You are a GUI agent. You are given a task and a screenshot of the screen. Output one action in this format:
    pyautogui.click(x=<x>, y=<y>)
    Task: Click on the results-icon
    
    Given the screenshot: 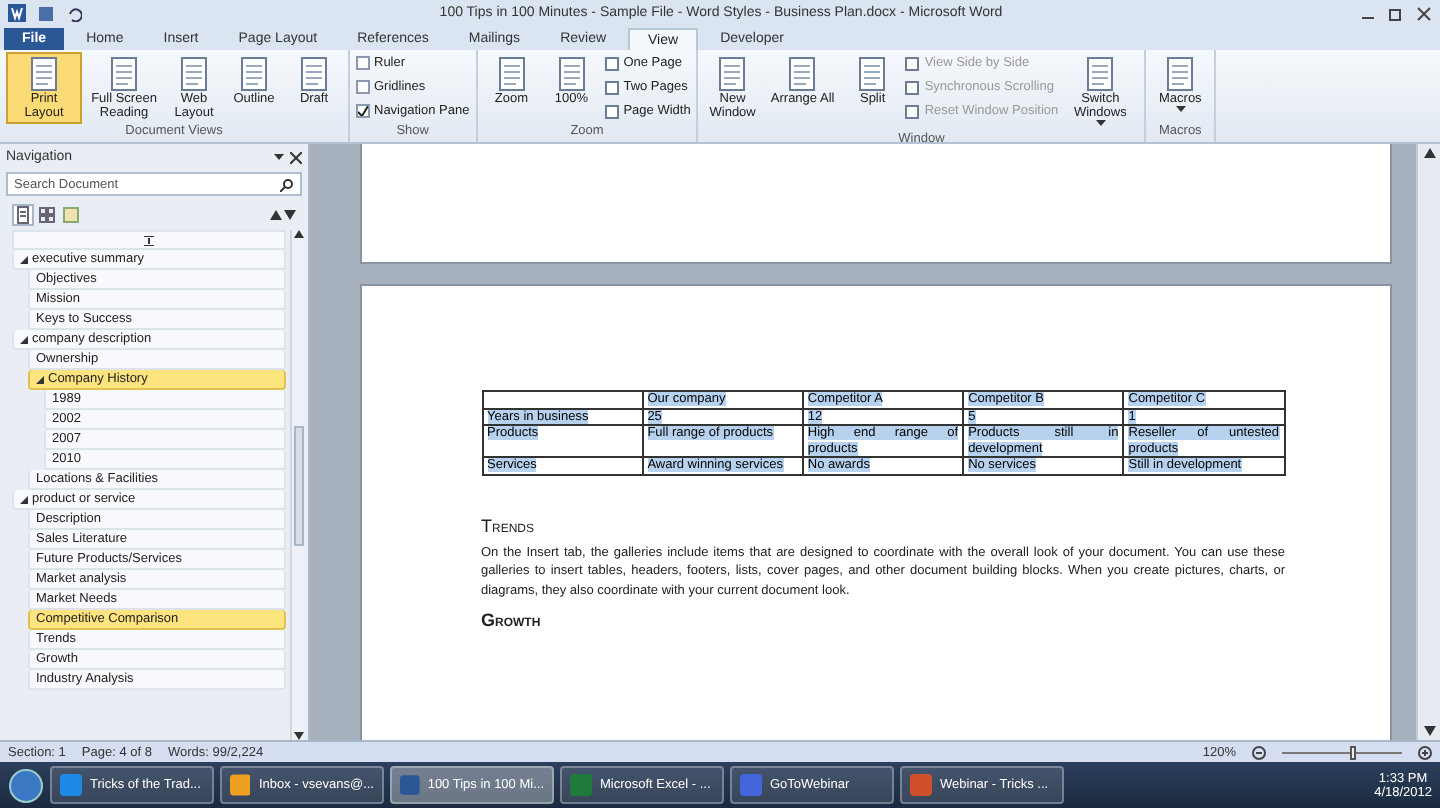 What is the action you would take?
    pyautogui.click(x=71, y=214)
    